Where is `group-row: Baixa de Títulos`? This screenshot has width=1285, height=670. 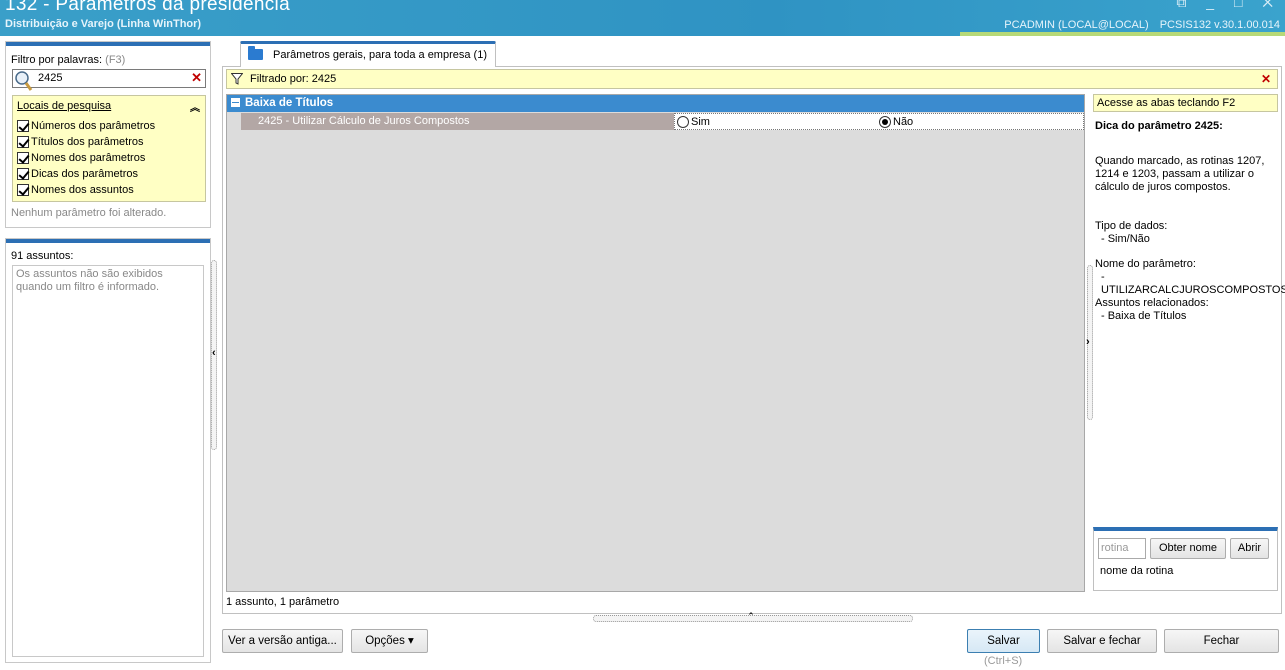
group-row: Baixa de Títulos is located at coordinates (655, 103).